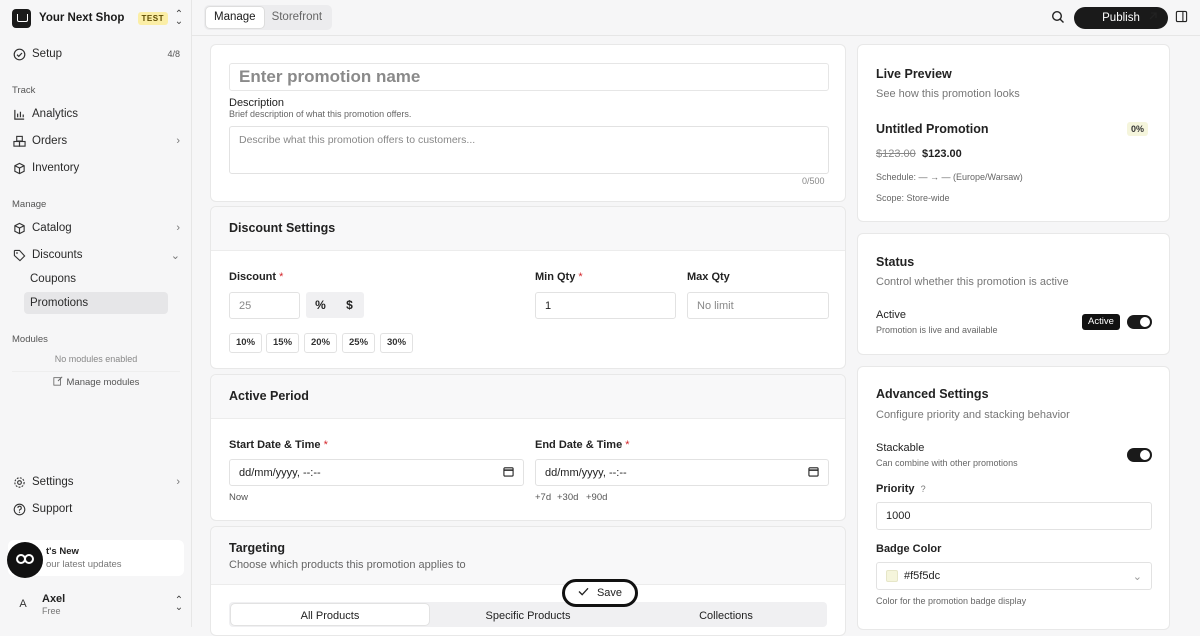  What do you see at coordinates (173, 54) in the screenshot?
I see `setup-progress: 4/8` at bounding box center [173, 54].